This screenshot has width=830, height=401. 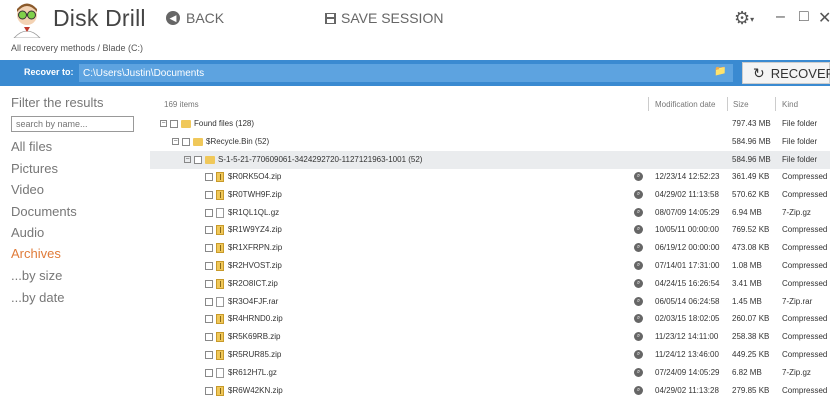 What do you see at coordinates (31, 146) in the screenshot?
I see `sidebar-item-all-files: All files` at bounding box center [31, 146].